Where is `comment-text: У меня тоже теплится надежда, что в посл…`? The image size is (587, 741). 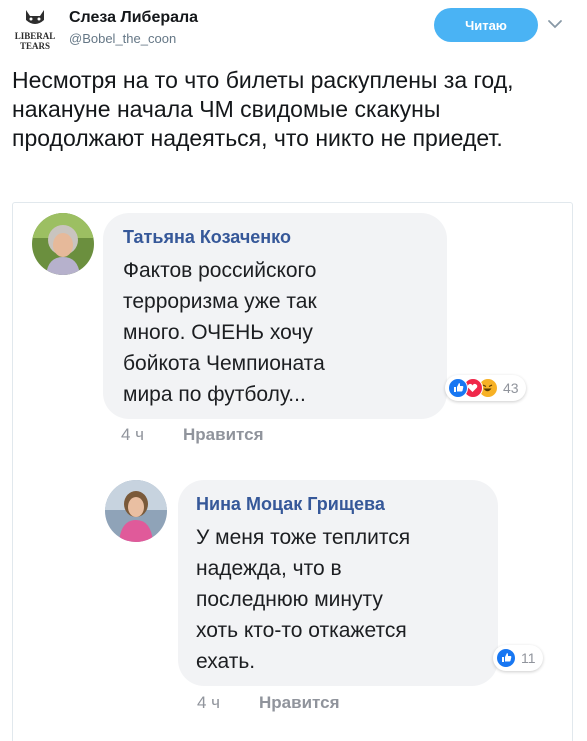 comment-text: У меня тоже теплится надежда, что в посл… is located at coordinates (303, 599).